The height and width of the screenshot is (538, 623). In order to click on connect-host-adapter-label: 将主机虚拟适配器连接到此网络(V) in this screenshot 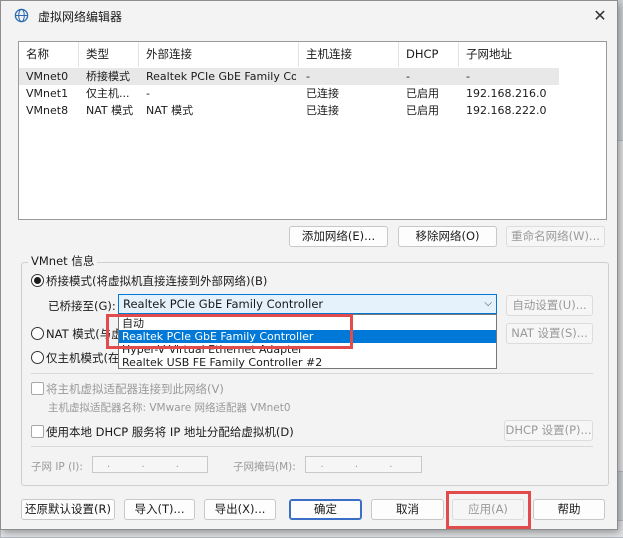, I will do `click(135, 389)`.